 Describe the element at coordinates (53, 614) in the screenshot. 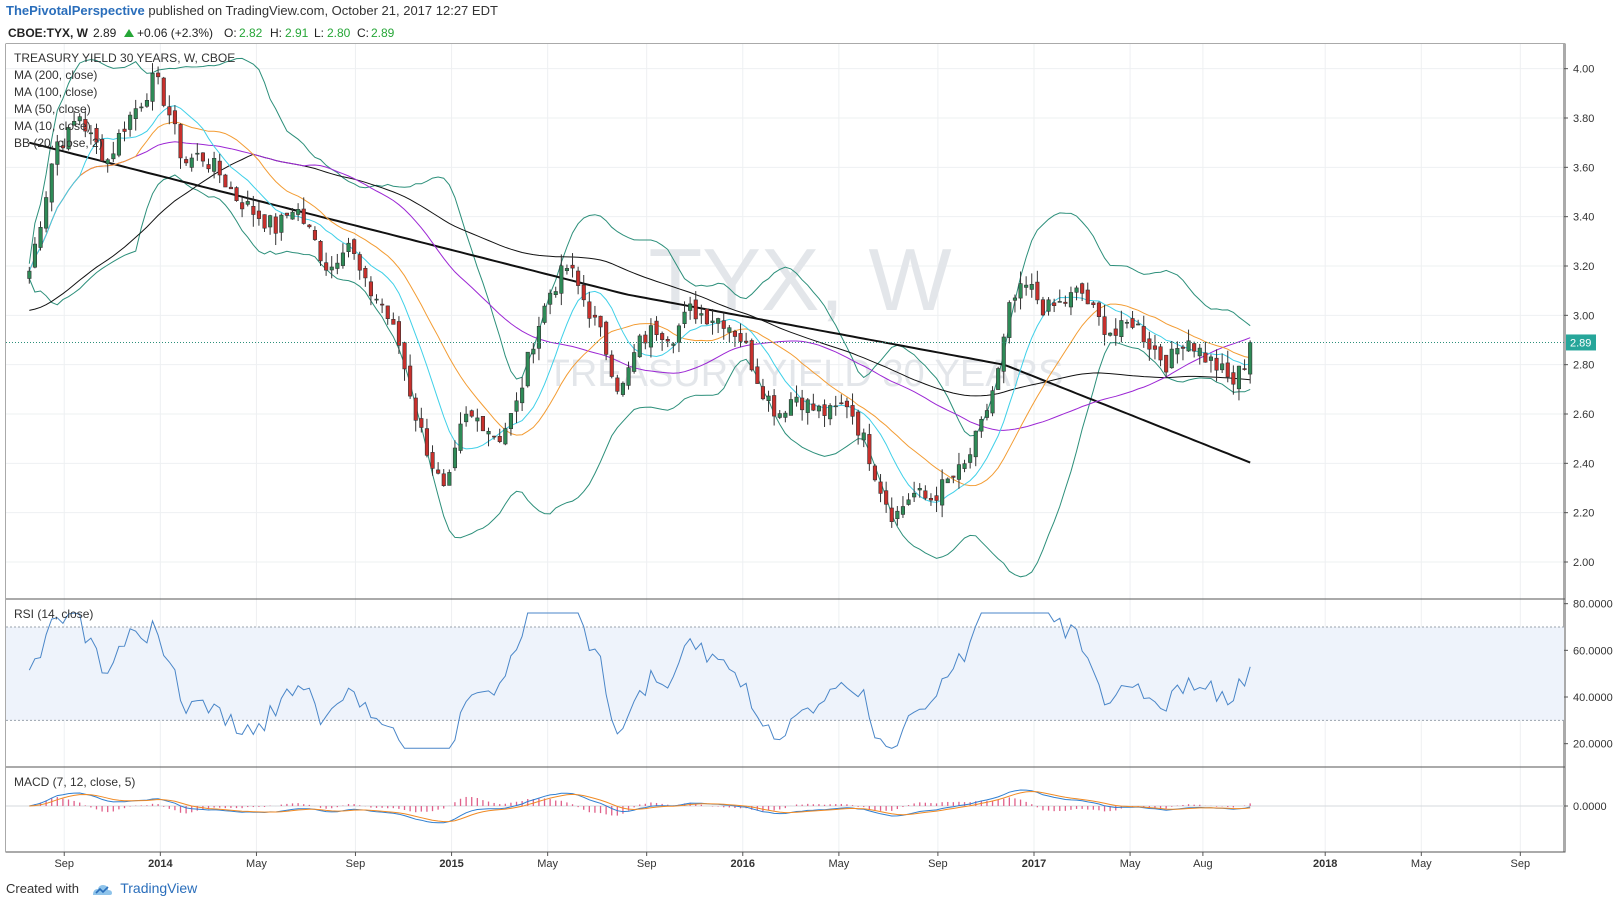

I see `rsi-legend: RSI (14, close)` at that location.